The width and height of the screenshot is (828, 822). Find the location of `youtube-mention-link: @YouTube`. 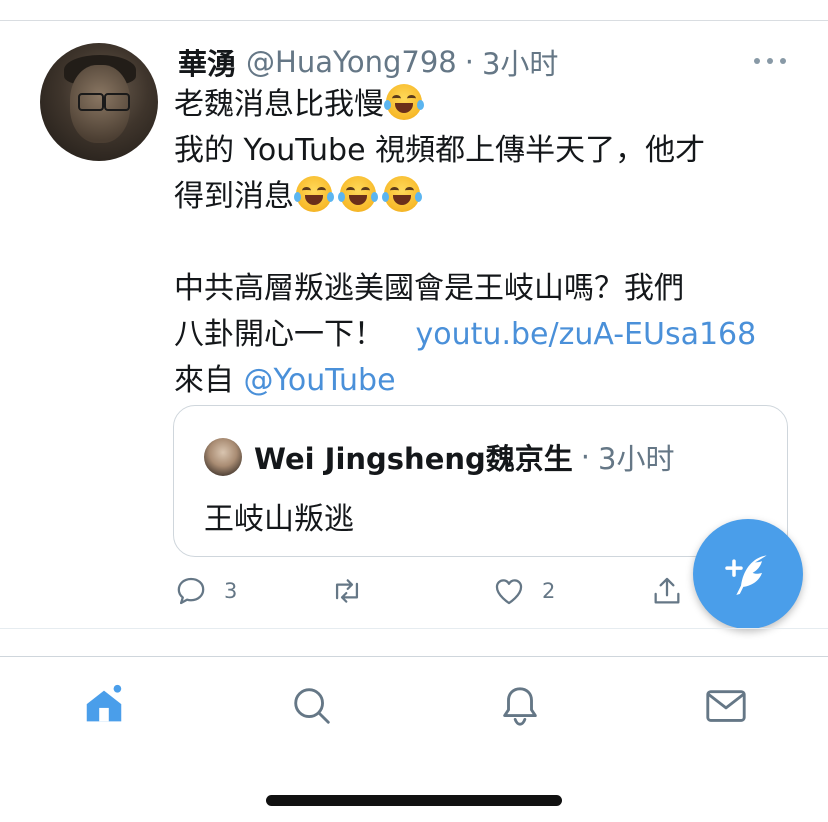

youtube-mention-link: @YouTube is located at coordinates (320, 380).